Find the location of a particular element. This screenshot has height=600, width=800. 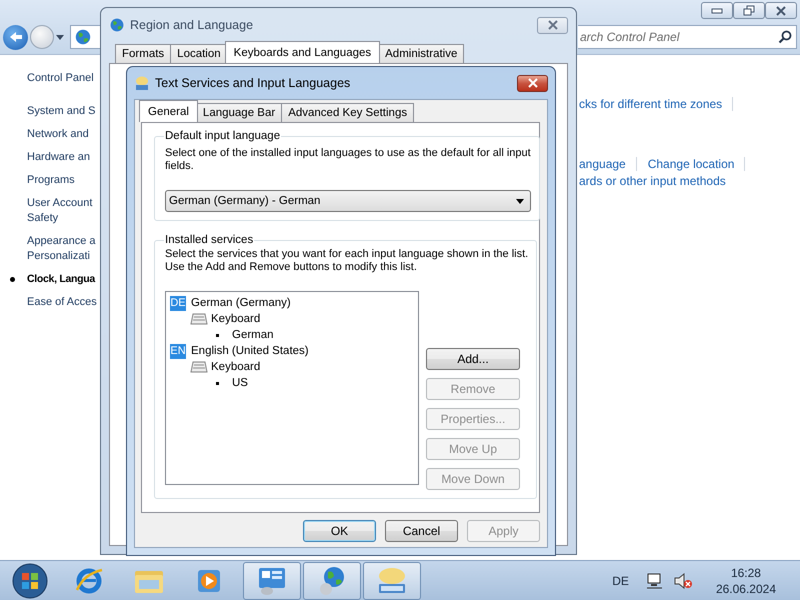

description-text: Select one of the installed input languages to use as the default for all input fields. is located at coordinates (348, 160).